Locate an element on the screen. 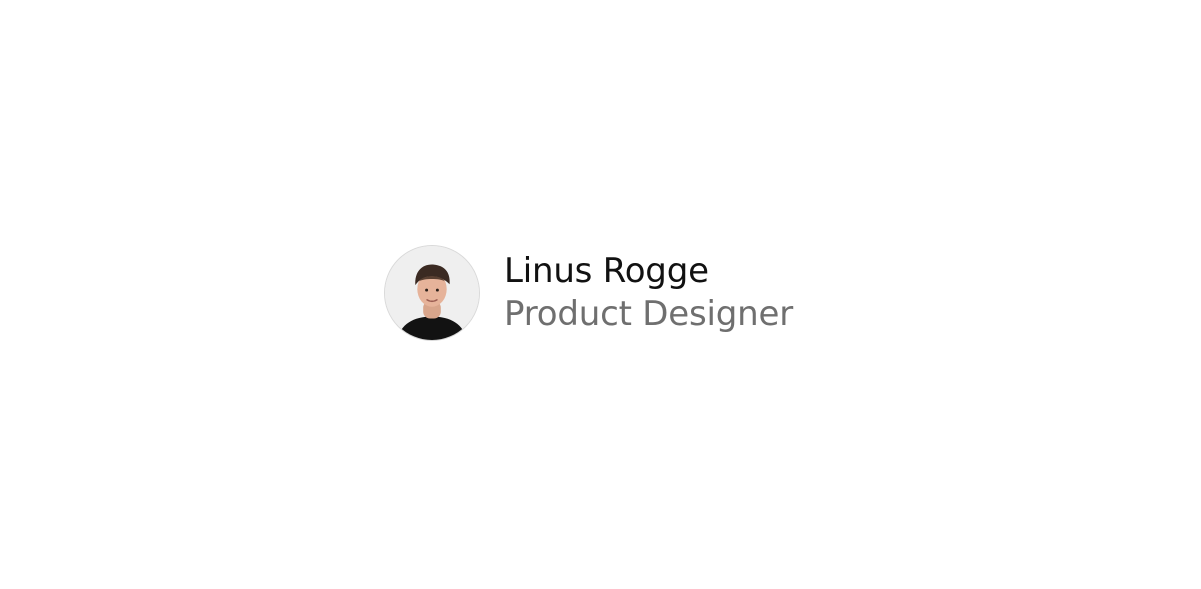 Image resolution: width=1201 pixels, height=589 pixels. avatar is located at coordinates (432, 293).